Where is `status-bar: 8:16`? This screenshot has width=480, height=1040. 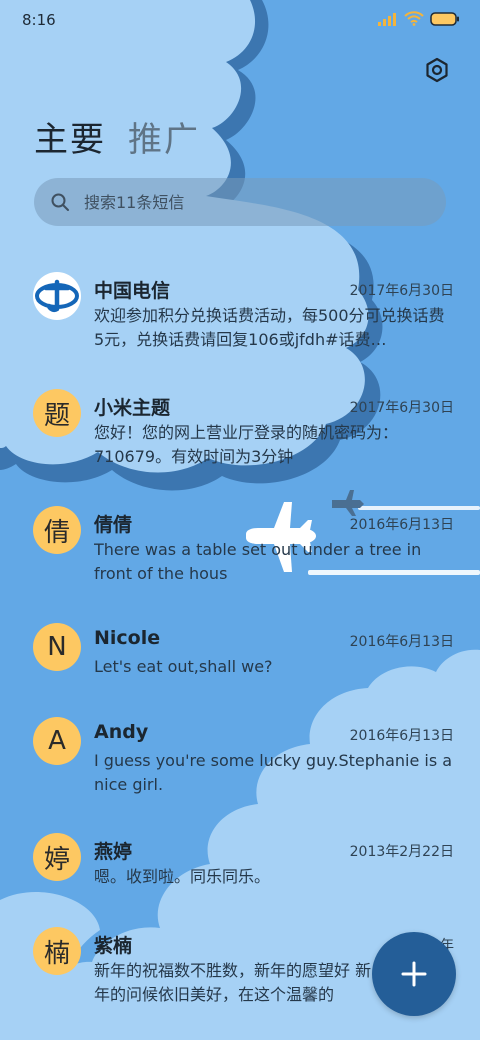 status-bar: 8:16 is located at coordinates (240, 20).